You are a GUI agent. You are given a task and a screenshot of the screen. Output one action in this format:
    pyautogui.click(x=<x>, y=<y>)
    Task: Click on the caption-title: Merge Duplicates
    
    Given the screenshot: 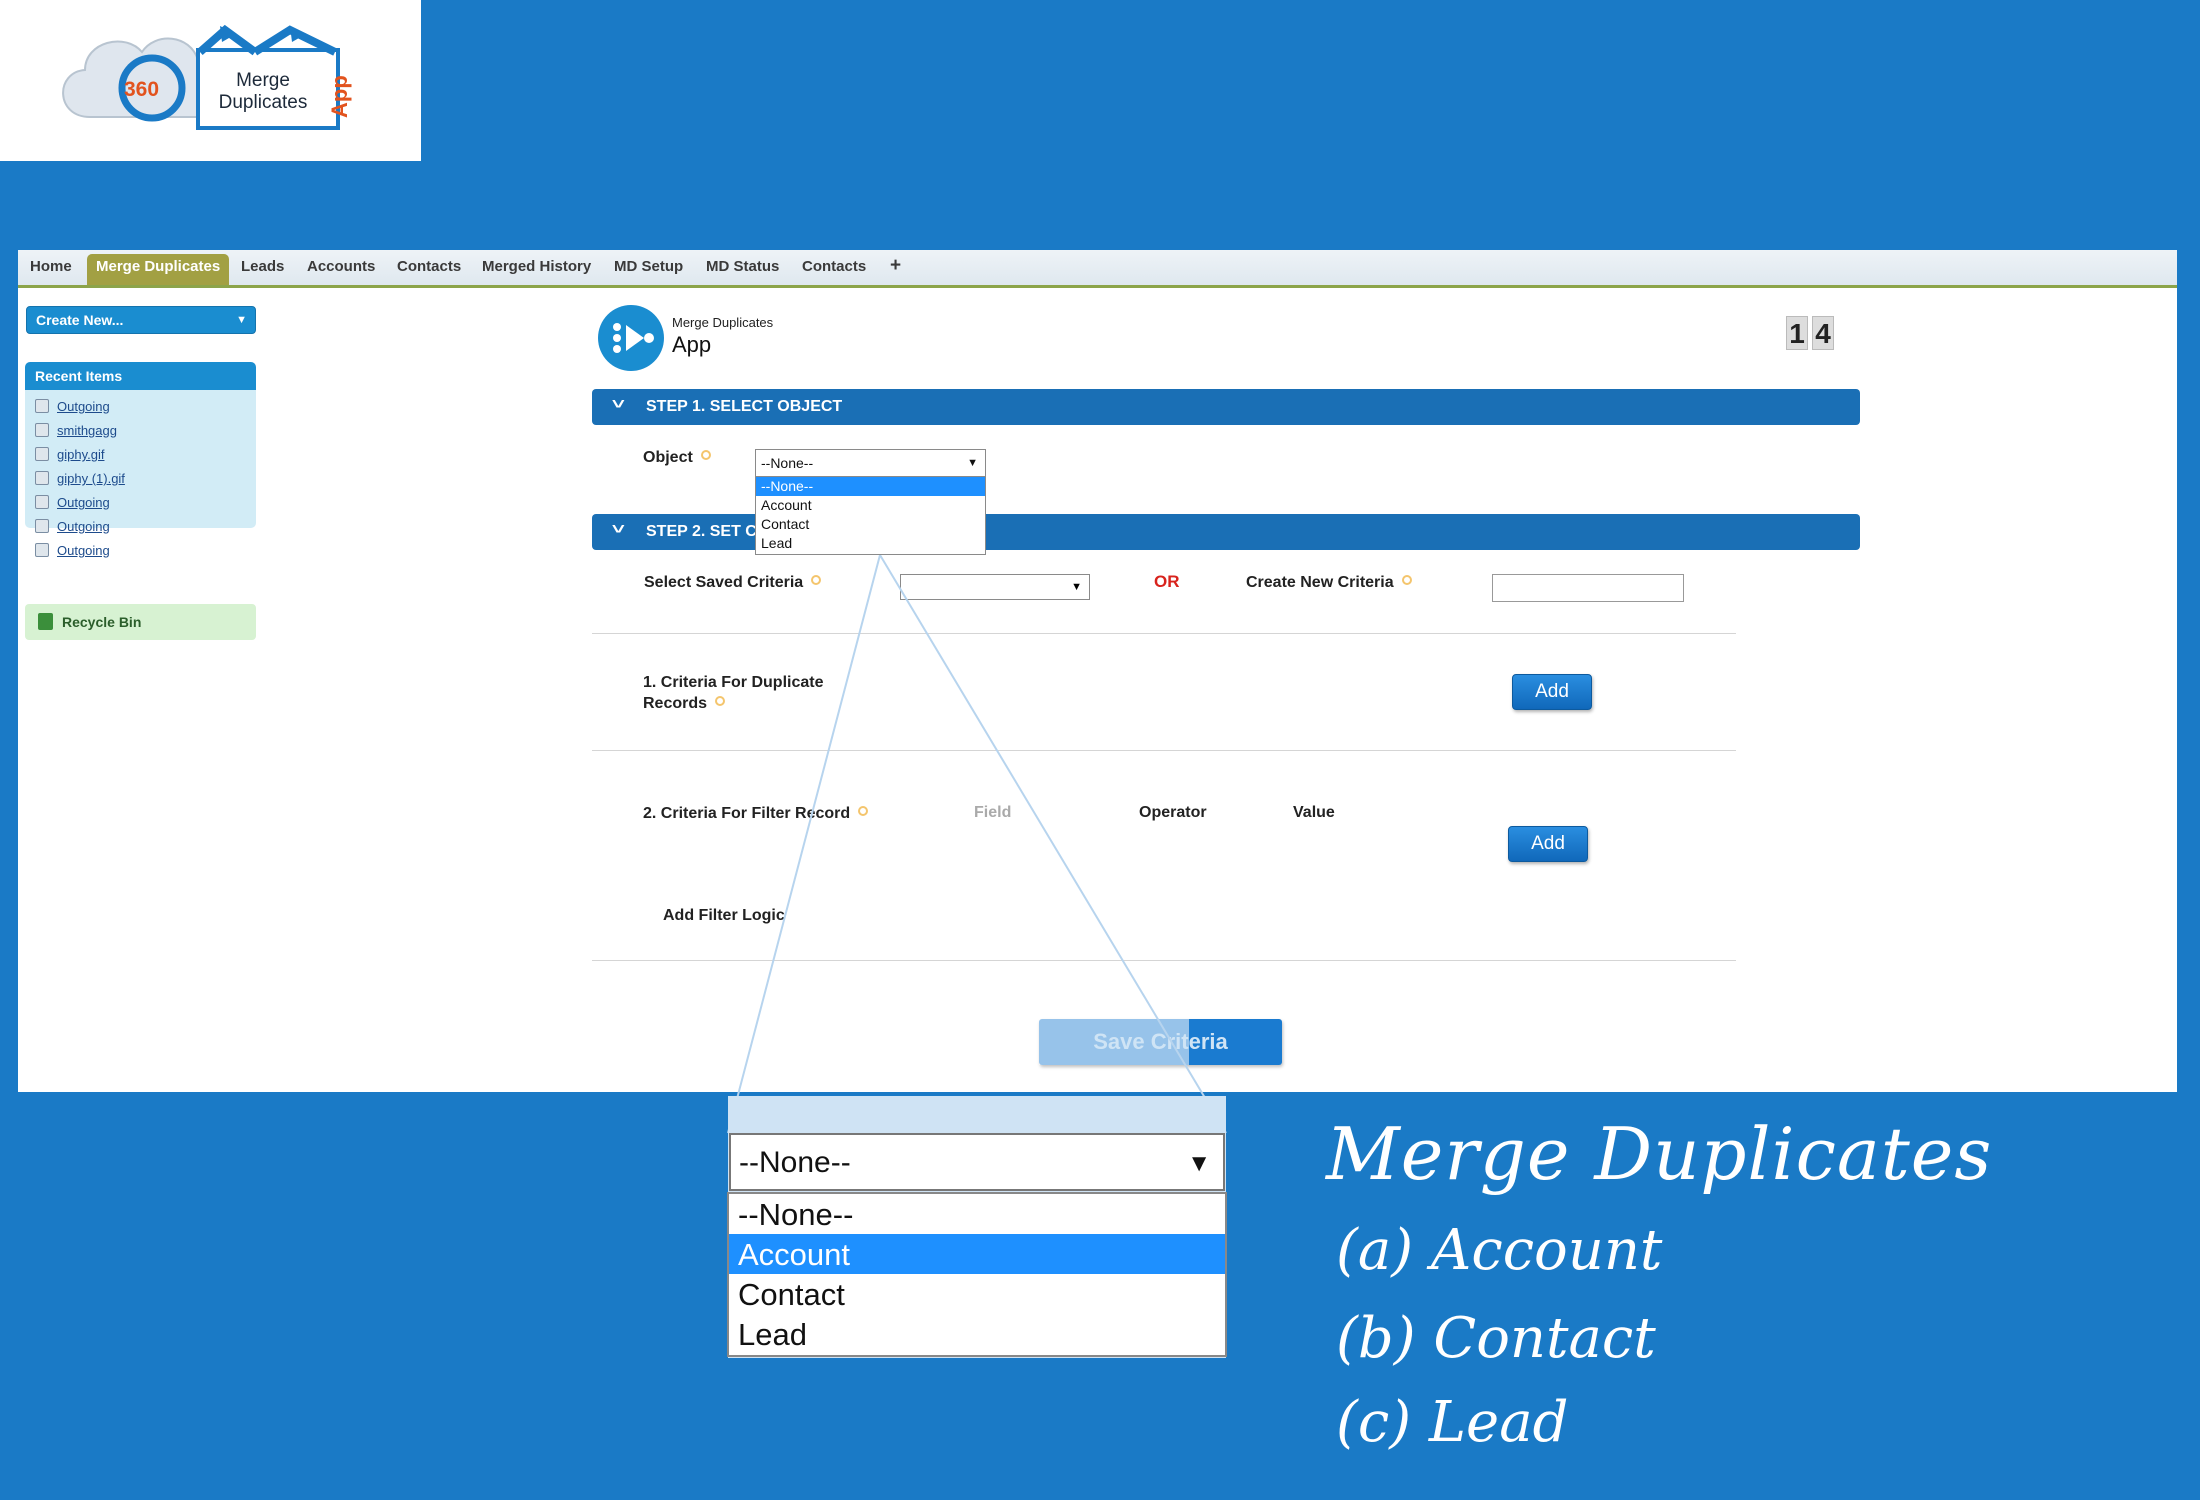 What is the action you would take?
    pyautogui.click(x=1659, y=1154)
    